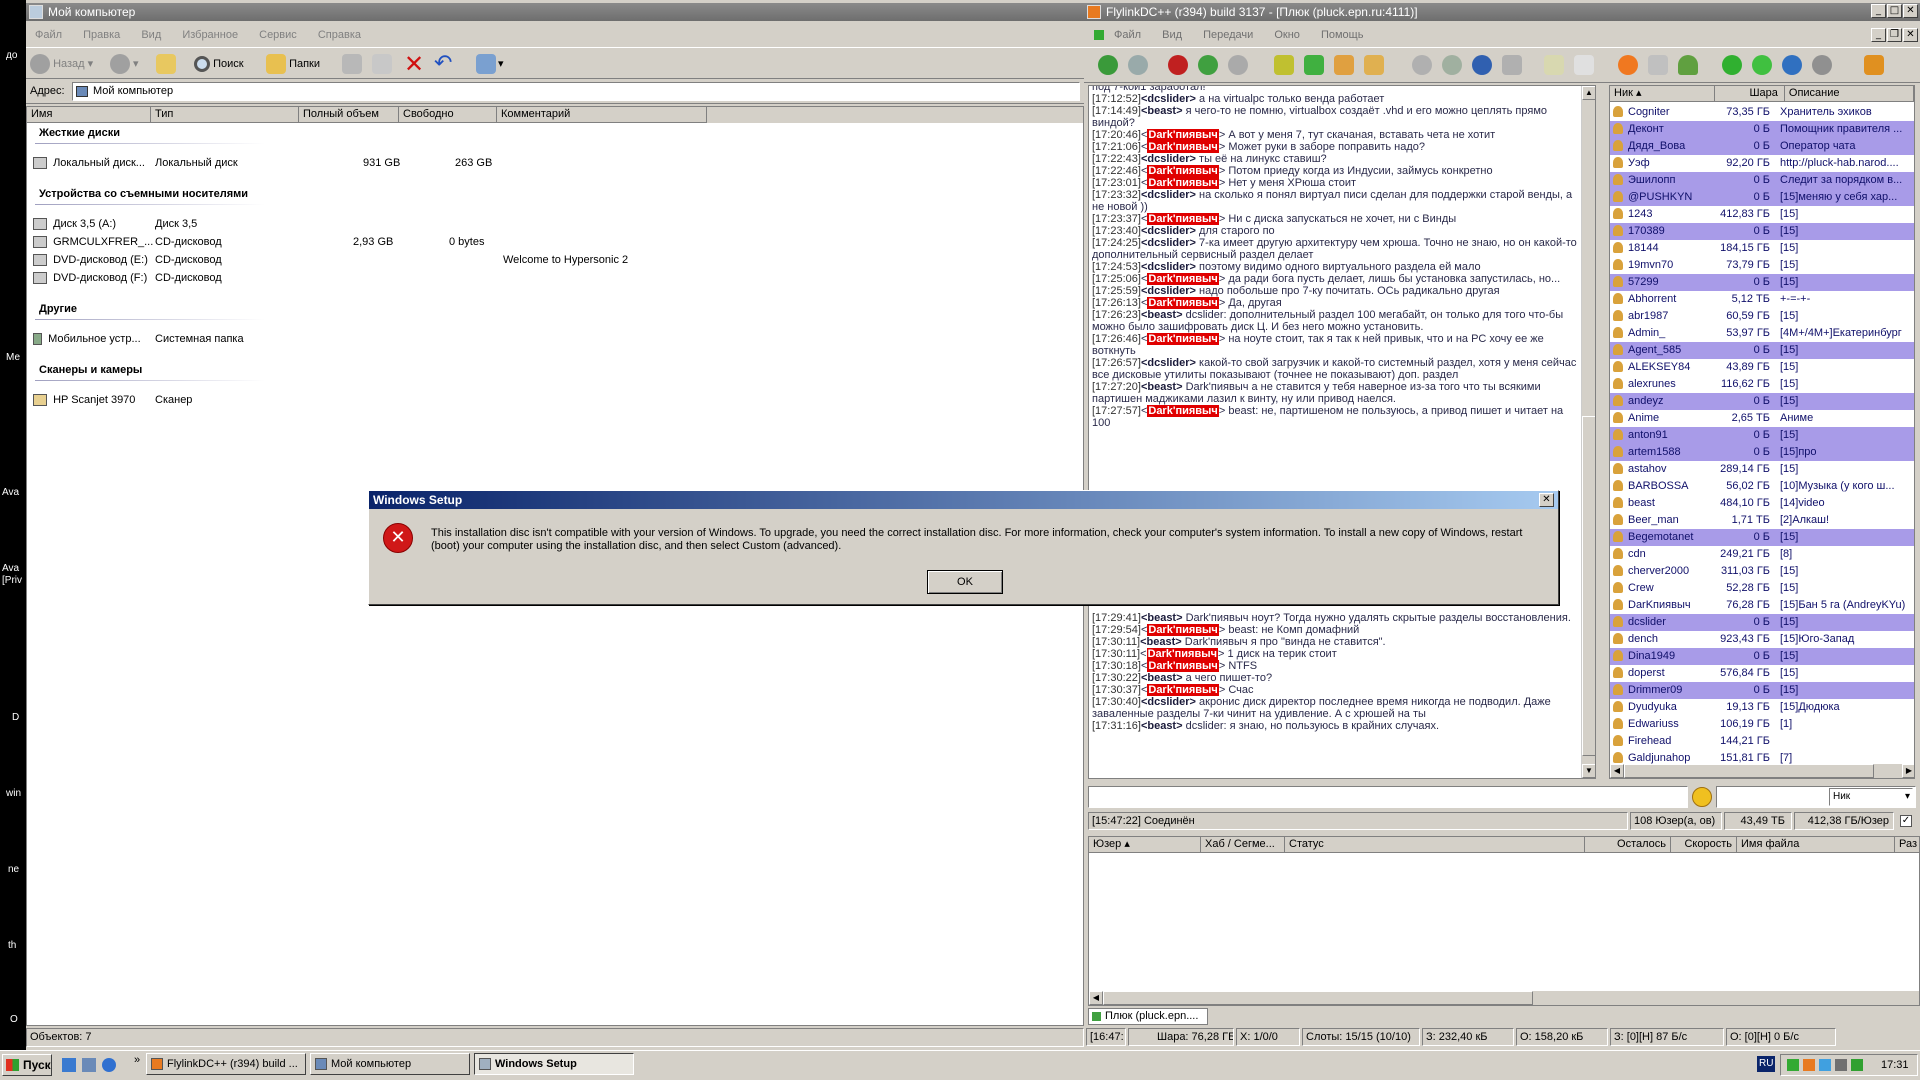  What do you see at coordinates (1388, 797) in the screenshot?
I see `chat-input` at bounding box center [1388, 797].